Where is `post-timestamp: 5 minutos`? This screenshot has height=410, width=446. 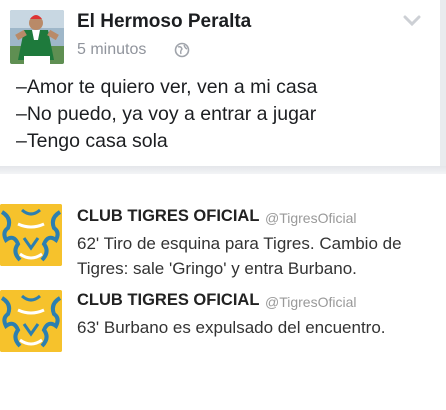
post-timestamp: 5 minutos is located at coordinates (111, 50).